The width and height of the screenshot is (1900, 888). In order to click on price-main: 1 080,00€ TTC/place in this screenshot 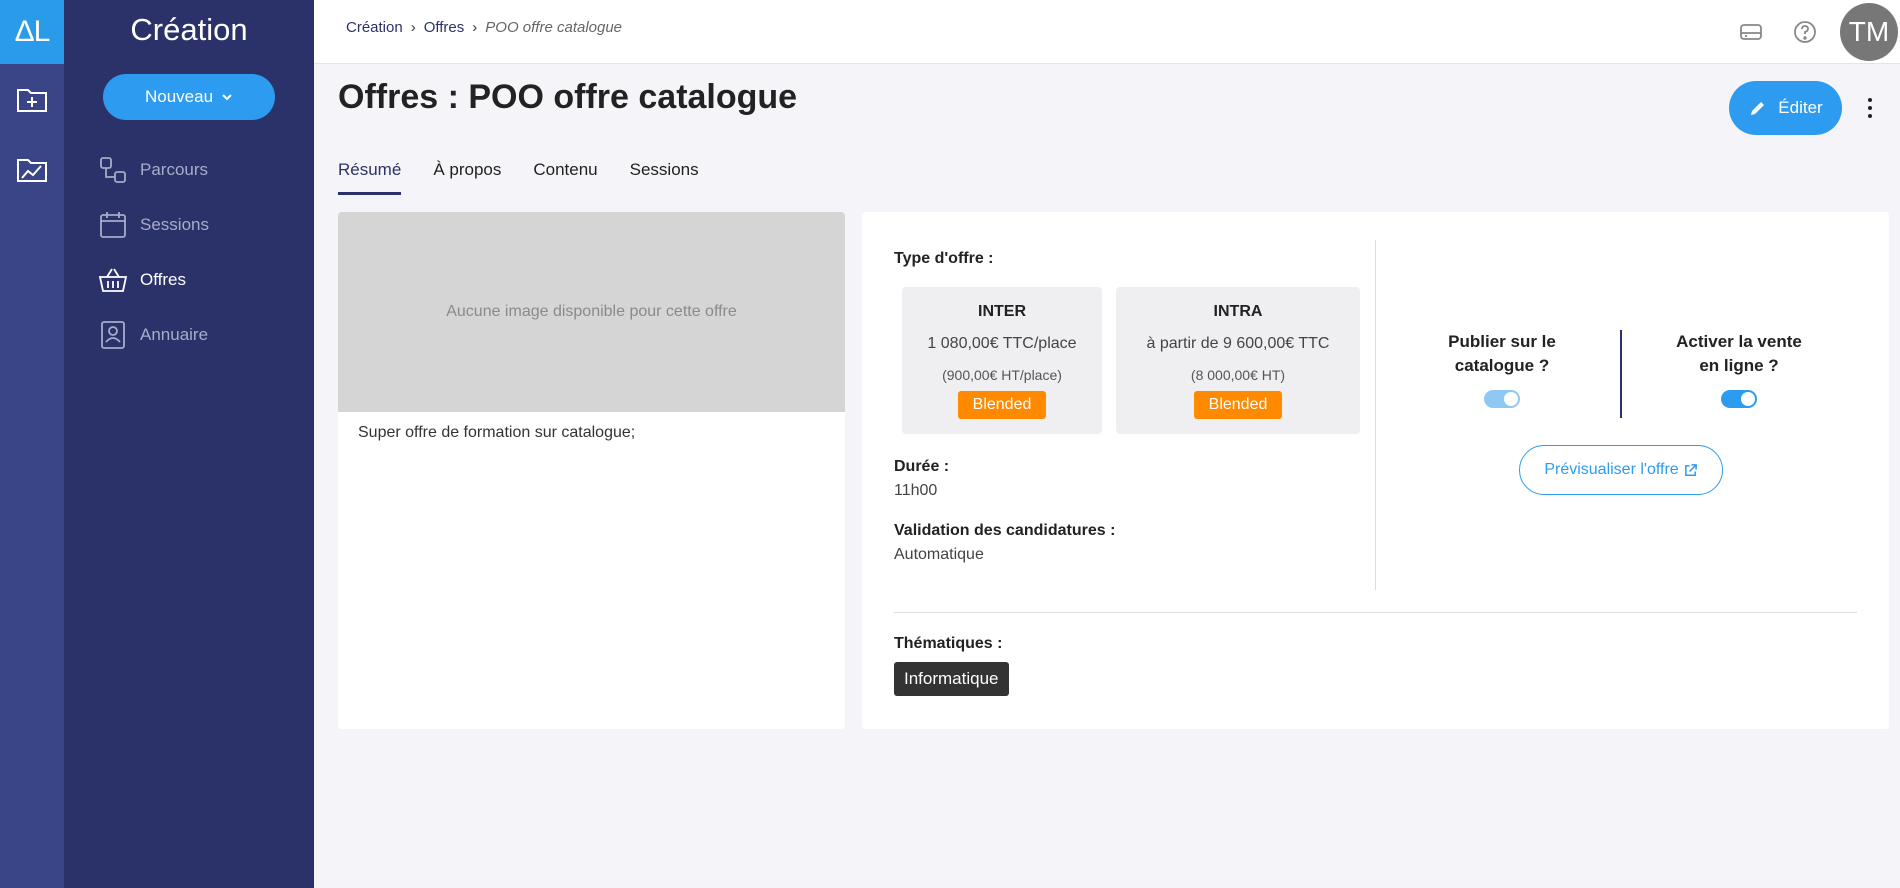, I will do `click(1002, 343)`.